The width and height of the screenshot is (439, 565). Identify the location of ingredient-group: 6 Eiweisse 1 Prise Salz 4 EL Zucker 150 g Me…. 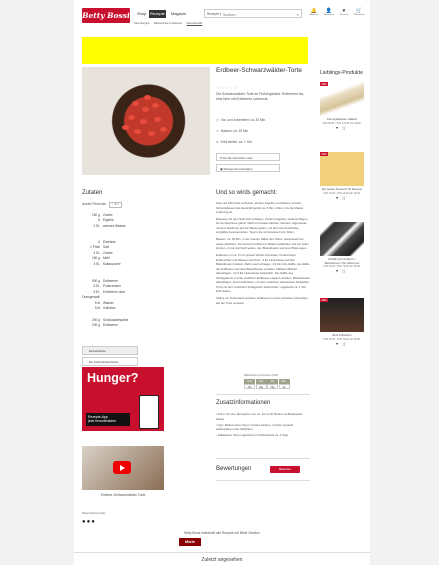
(112, 253).